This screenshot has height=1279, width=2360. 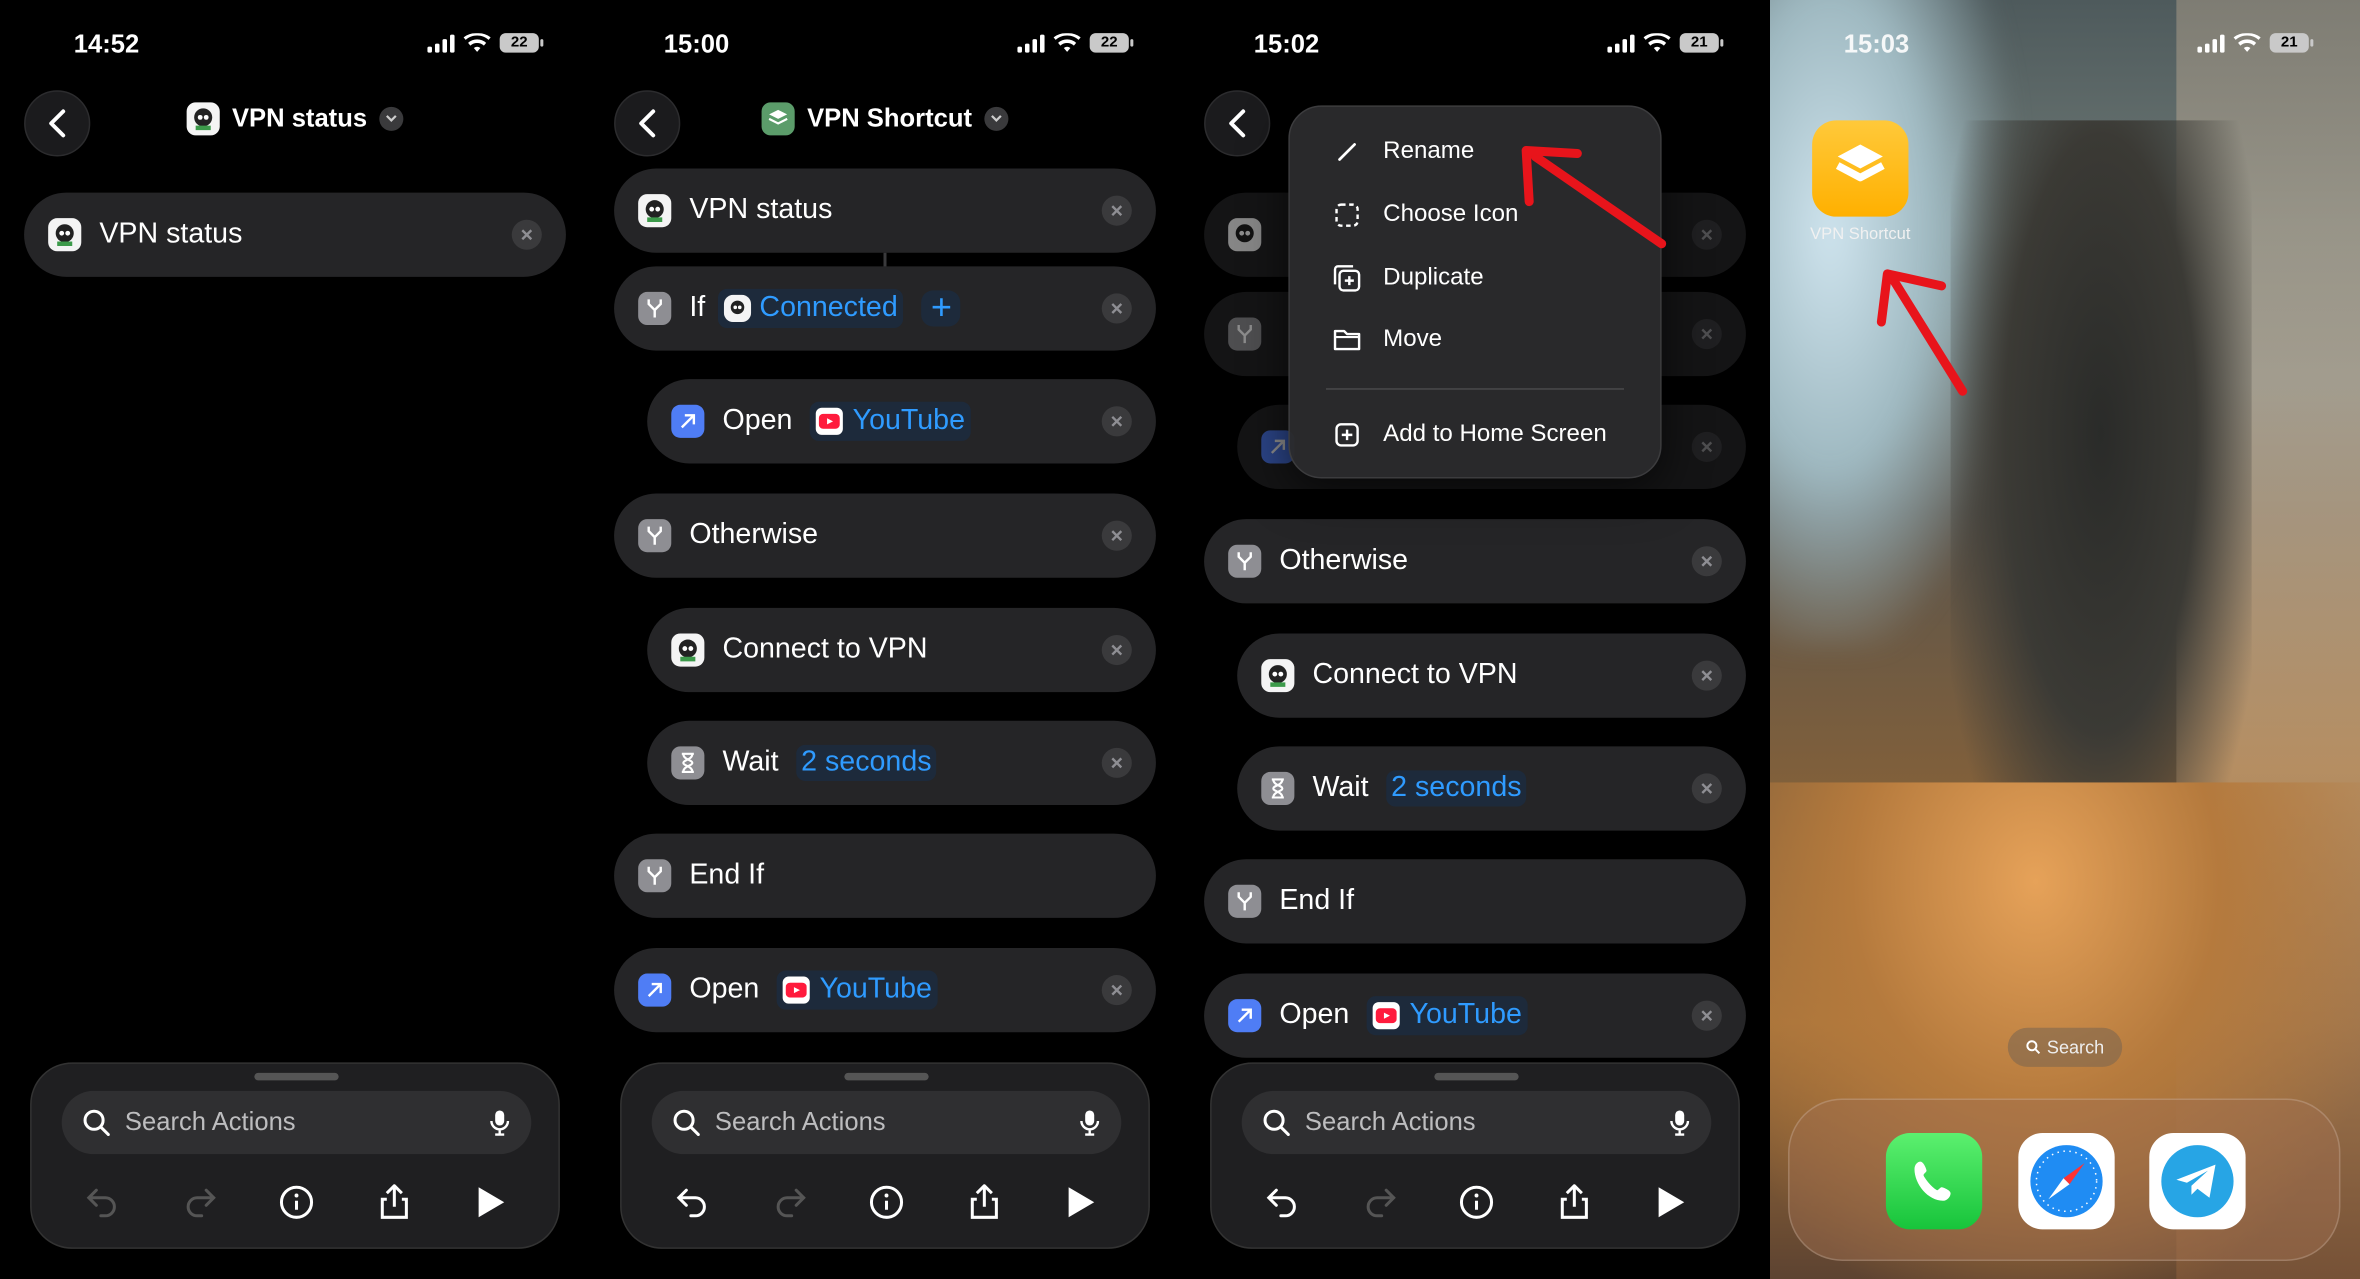 What do you see at coordinates (1403, 152) in the screenshot?
I see `menu-item-rename: Rename` at bounding box center [1403, 152].